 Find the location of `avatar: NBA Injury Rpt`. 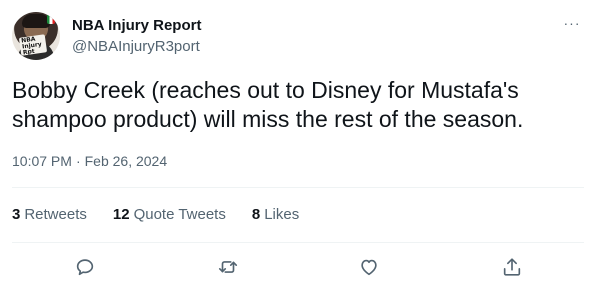

avatar: NBA Injury Rpt is located at coordinates (36, 36).